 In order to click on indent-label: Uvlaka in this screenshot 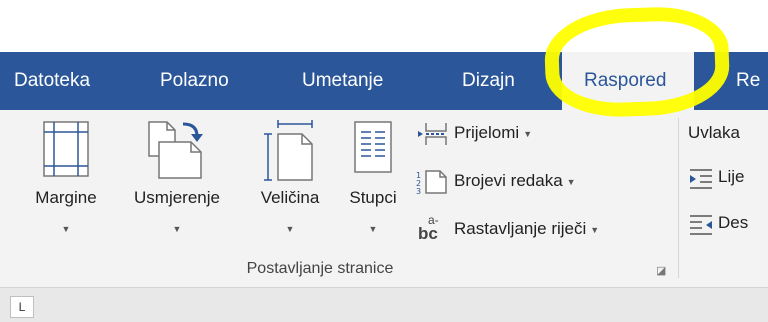, I will do `click(714, 132)`.